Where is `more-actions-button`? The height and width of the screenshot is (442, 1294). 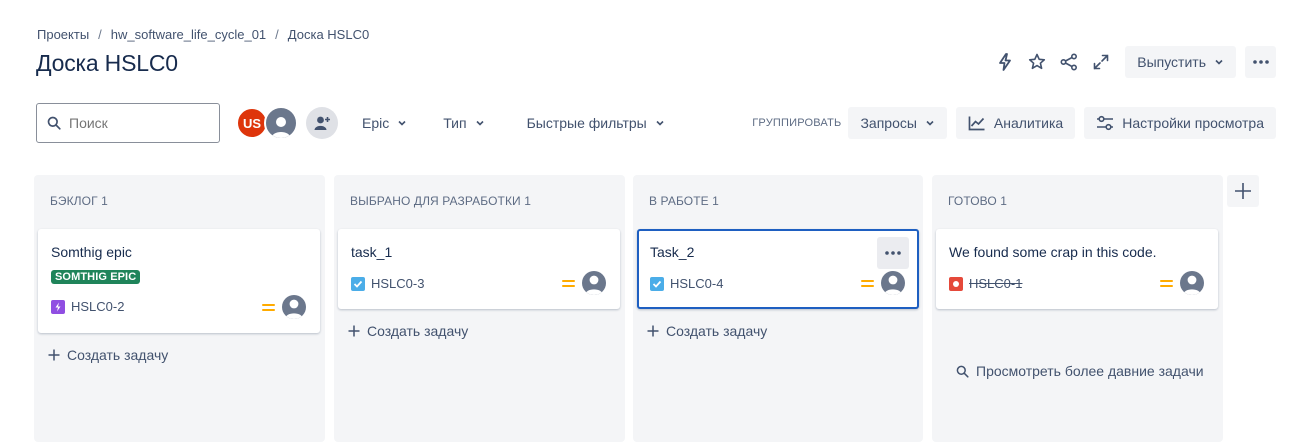 more-actions-button is located at coordinates (1260, 62).